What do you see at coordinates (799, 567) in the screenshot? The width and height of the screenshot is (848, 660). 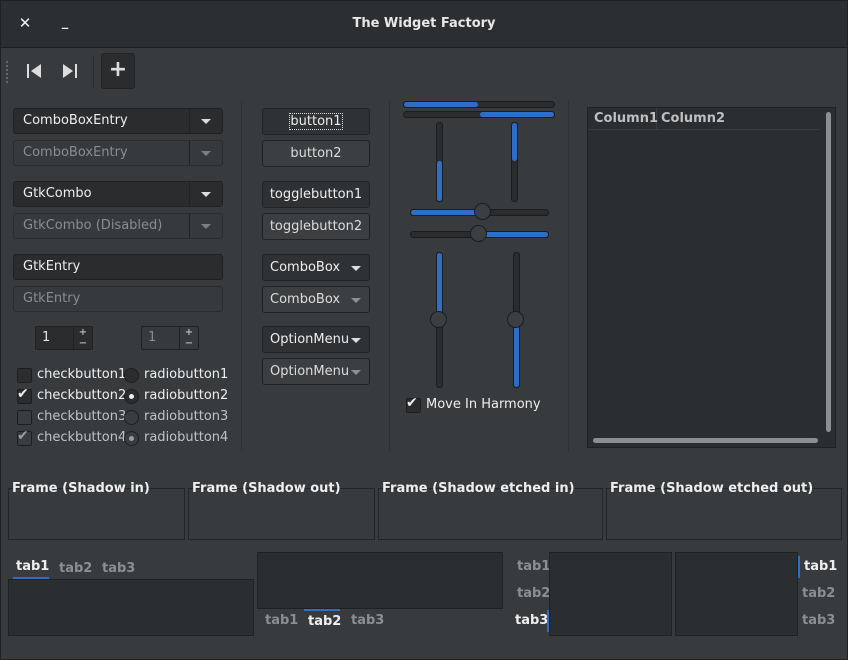 I see `notebook4-active-indicator` at bounding box center [799, 567].